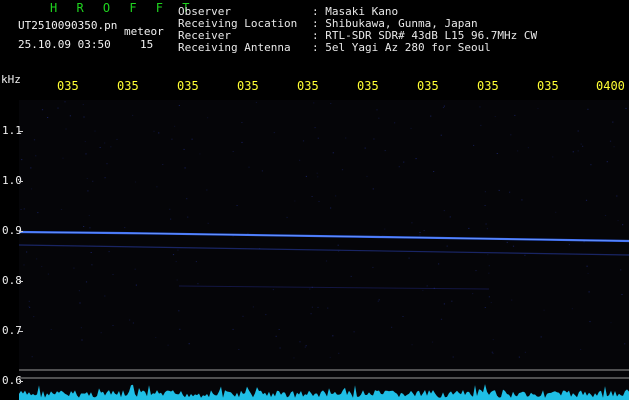 Image resolution: width=629 pixels, height=400 pixels. What do you see at coordinates (401, 47) in the screenshot?
I see `antenna-value: : 5el Yagi Az 280 for Seoul` at bounding box center [401, 47].